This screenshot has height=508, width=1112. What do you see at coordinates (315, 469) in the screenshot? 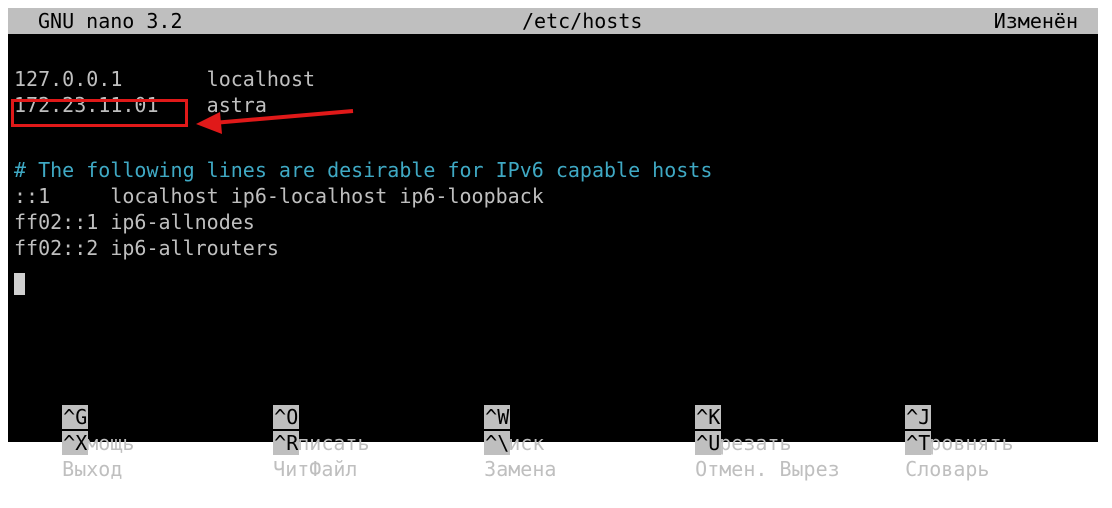
I see `shortcut-label: ЧитФайл` at bounding box center [315, 469].